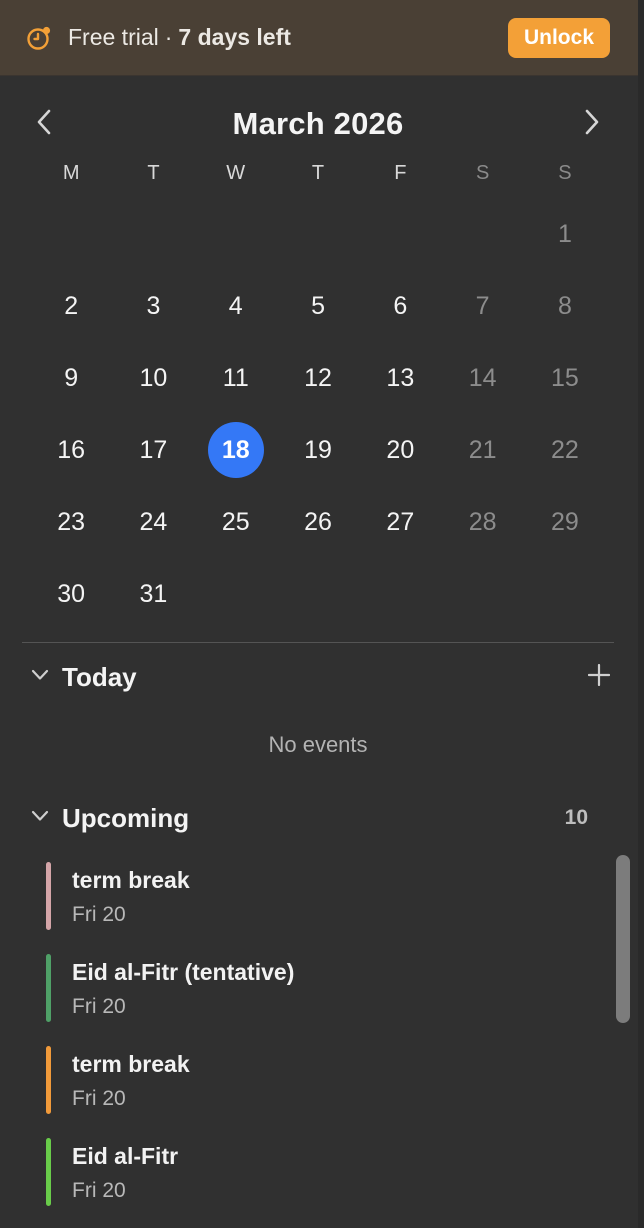  I want to click on calendar-day: 16, so click(71, 450).